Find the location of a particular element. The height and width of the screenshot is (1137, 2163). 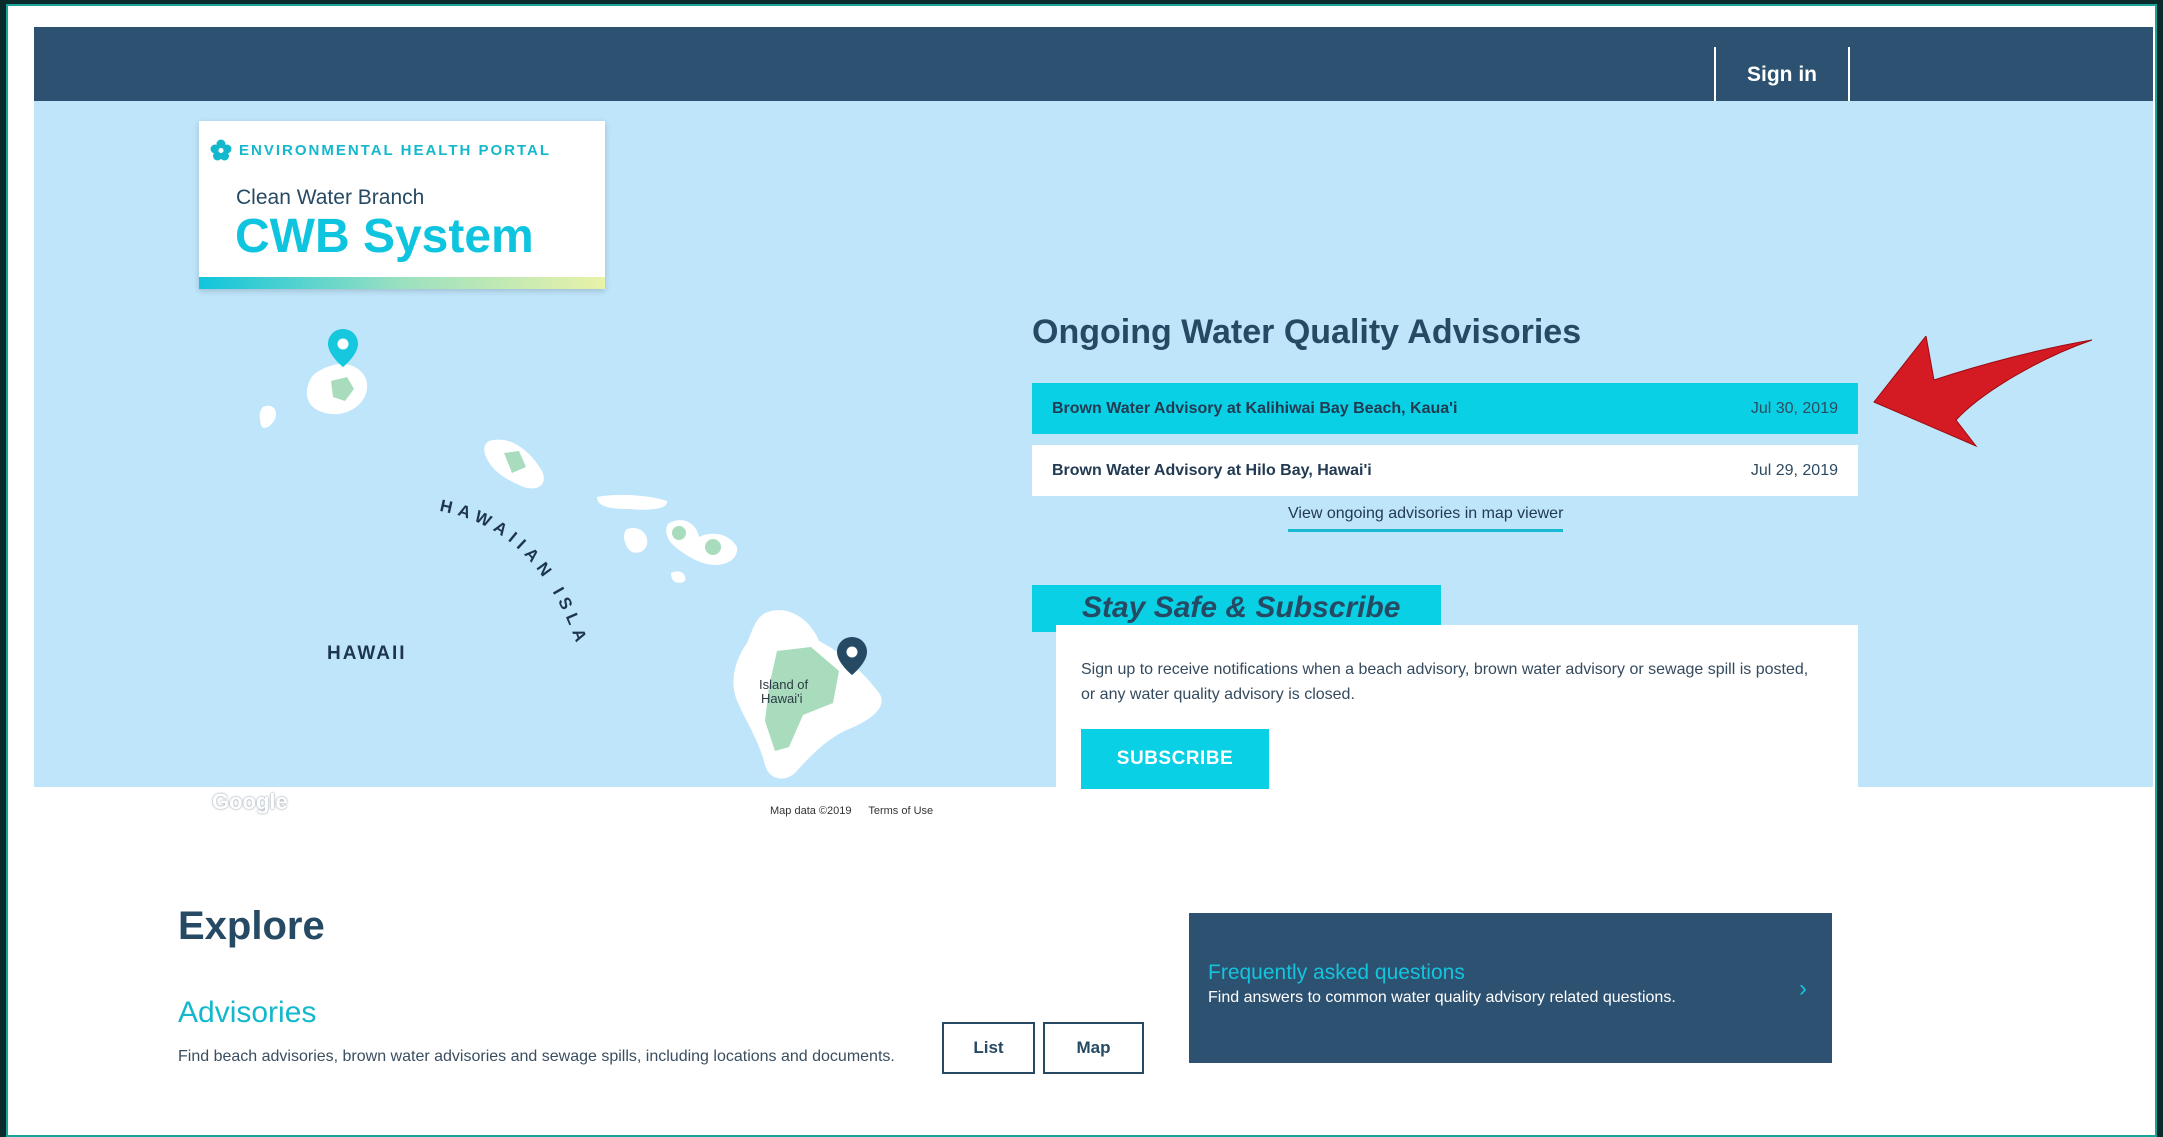

map-data-text: Map data ©2019 is located at coordinates (811, 811).